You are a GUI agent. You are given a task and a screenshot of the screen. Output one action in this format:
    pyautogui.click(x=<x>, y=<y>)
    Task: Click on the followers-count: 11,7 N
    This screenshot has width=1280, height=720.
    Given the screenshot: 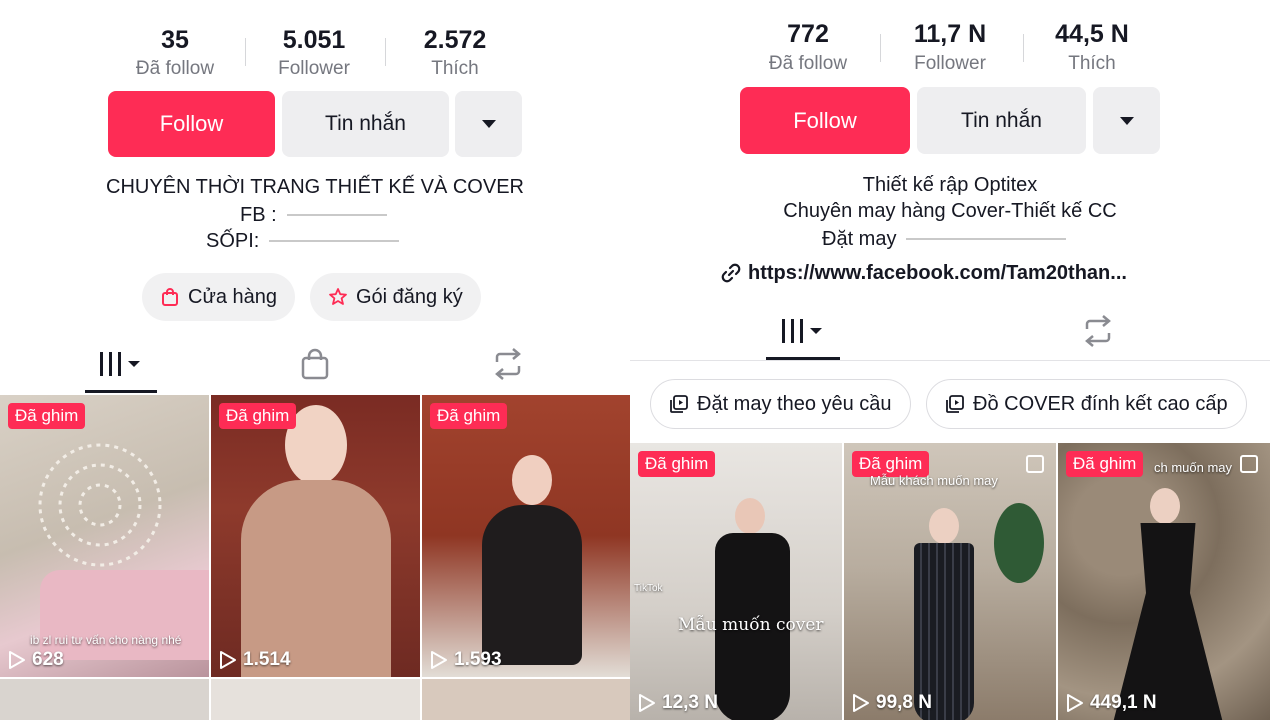 What is the action you would take?
    pyautogui.click(x=950, y=34)
    